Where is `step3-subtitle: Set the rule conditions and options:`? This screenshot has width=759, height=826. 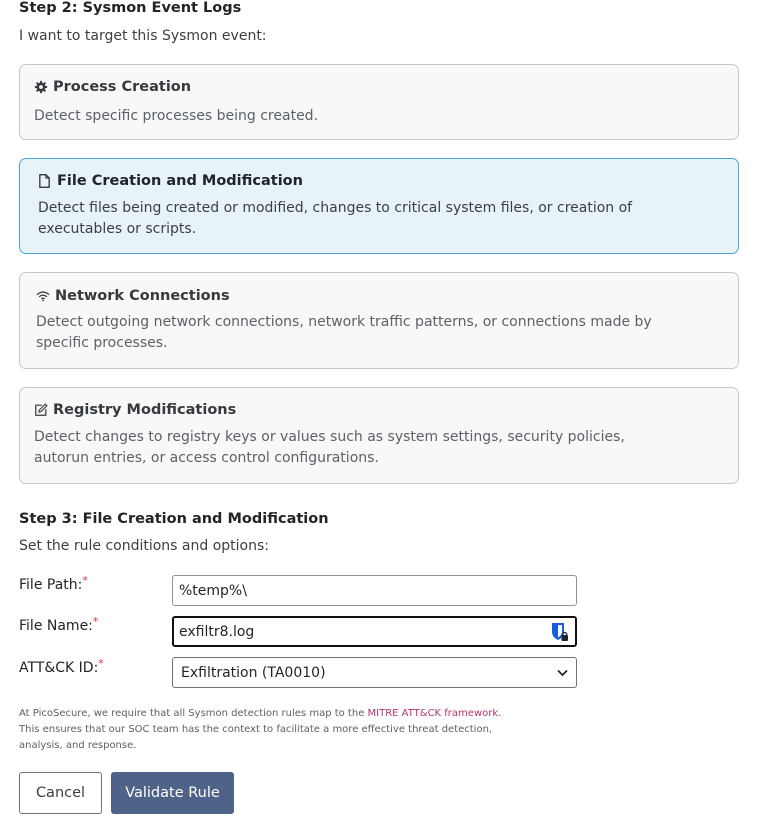 step3-subtitle: Set the rule conditions and options: is located at coordinates (144, 546).